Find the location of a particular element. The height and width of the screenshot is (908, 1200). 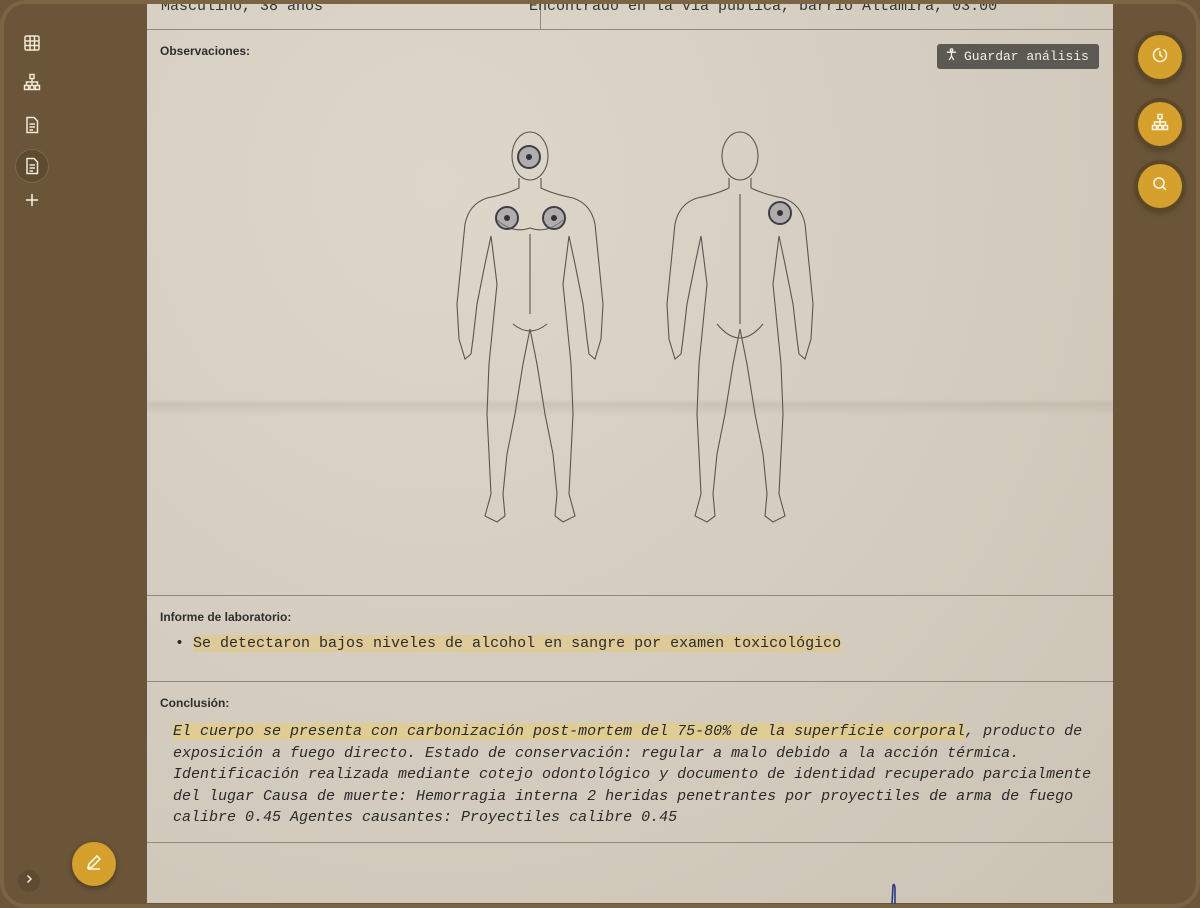

history-button is located at coordinates (1160, 57).